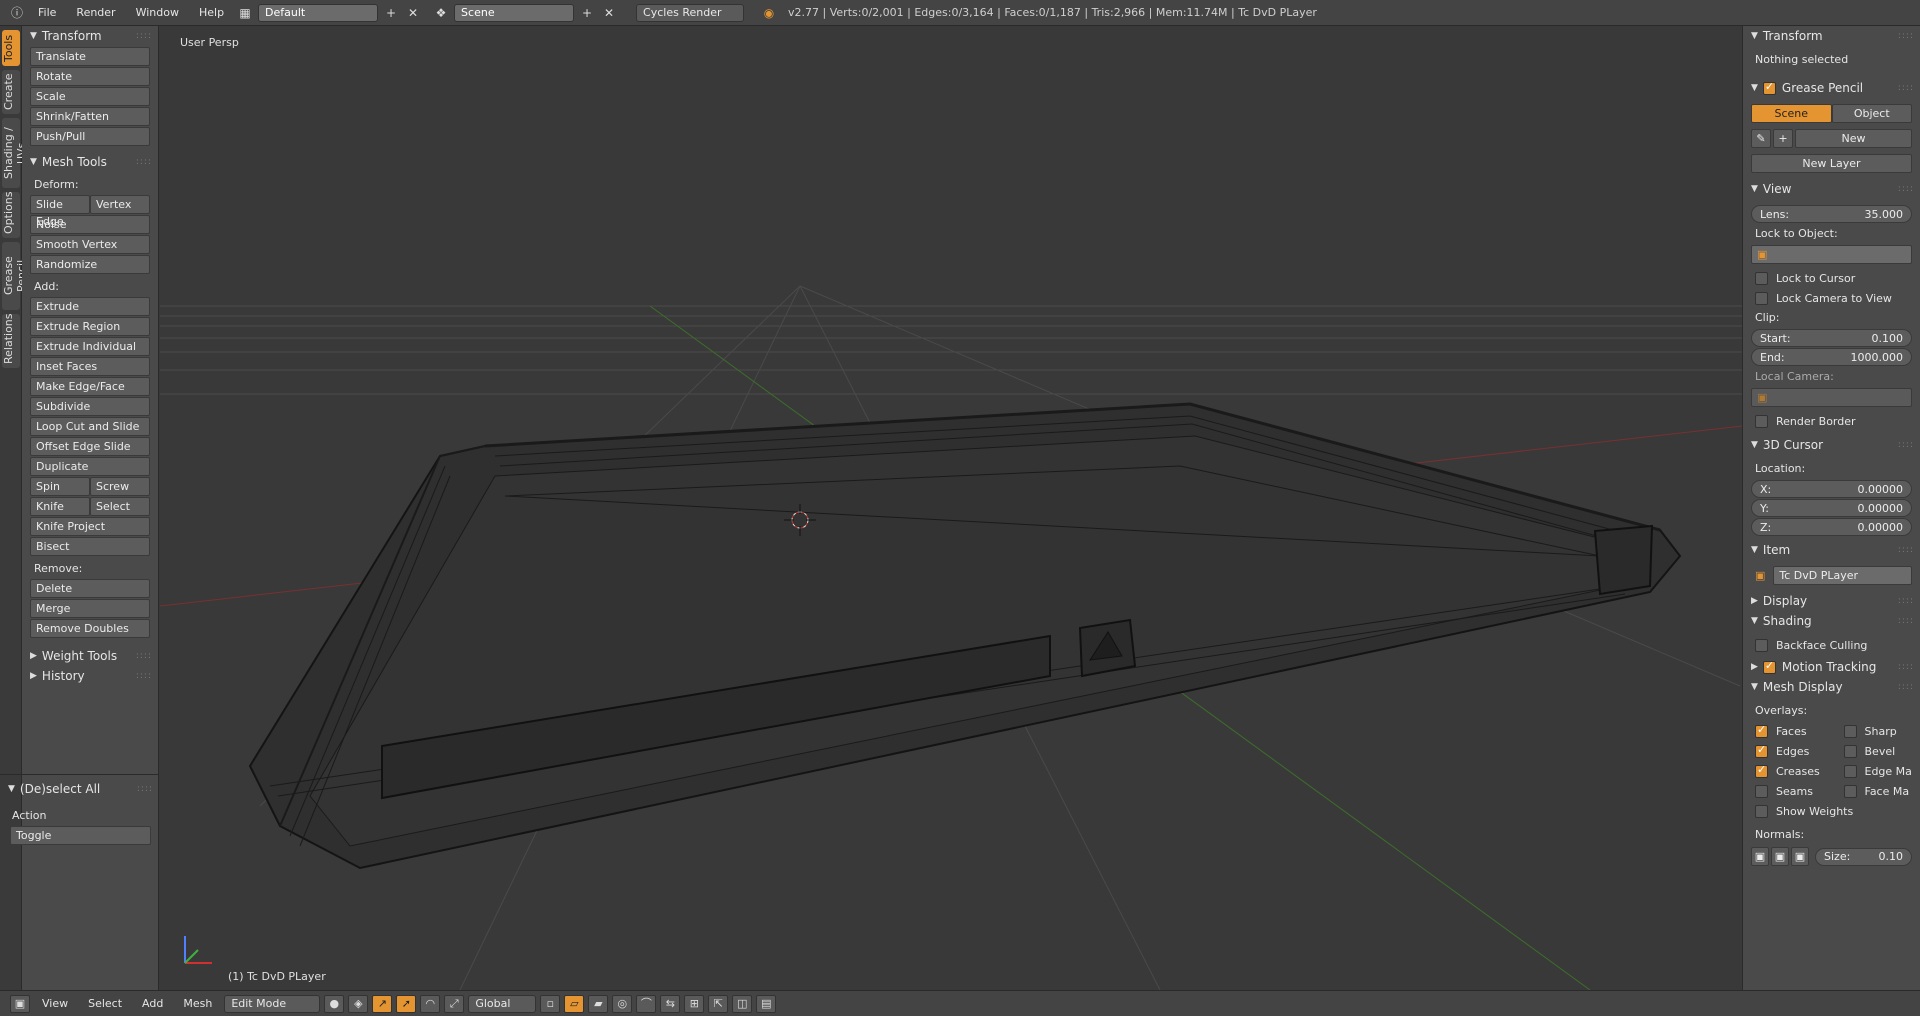 Image resolution: width=1920 pixels, height=1016 pixels. What do you see at coordinates (20, 1003) in the screenshot?
I see `editor-type-icon: ▣` at bounding box center [20, 1003].